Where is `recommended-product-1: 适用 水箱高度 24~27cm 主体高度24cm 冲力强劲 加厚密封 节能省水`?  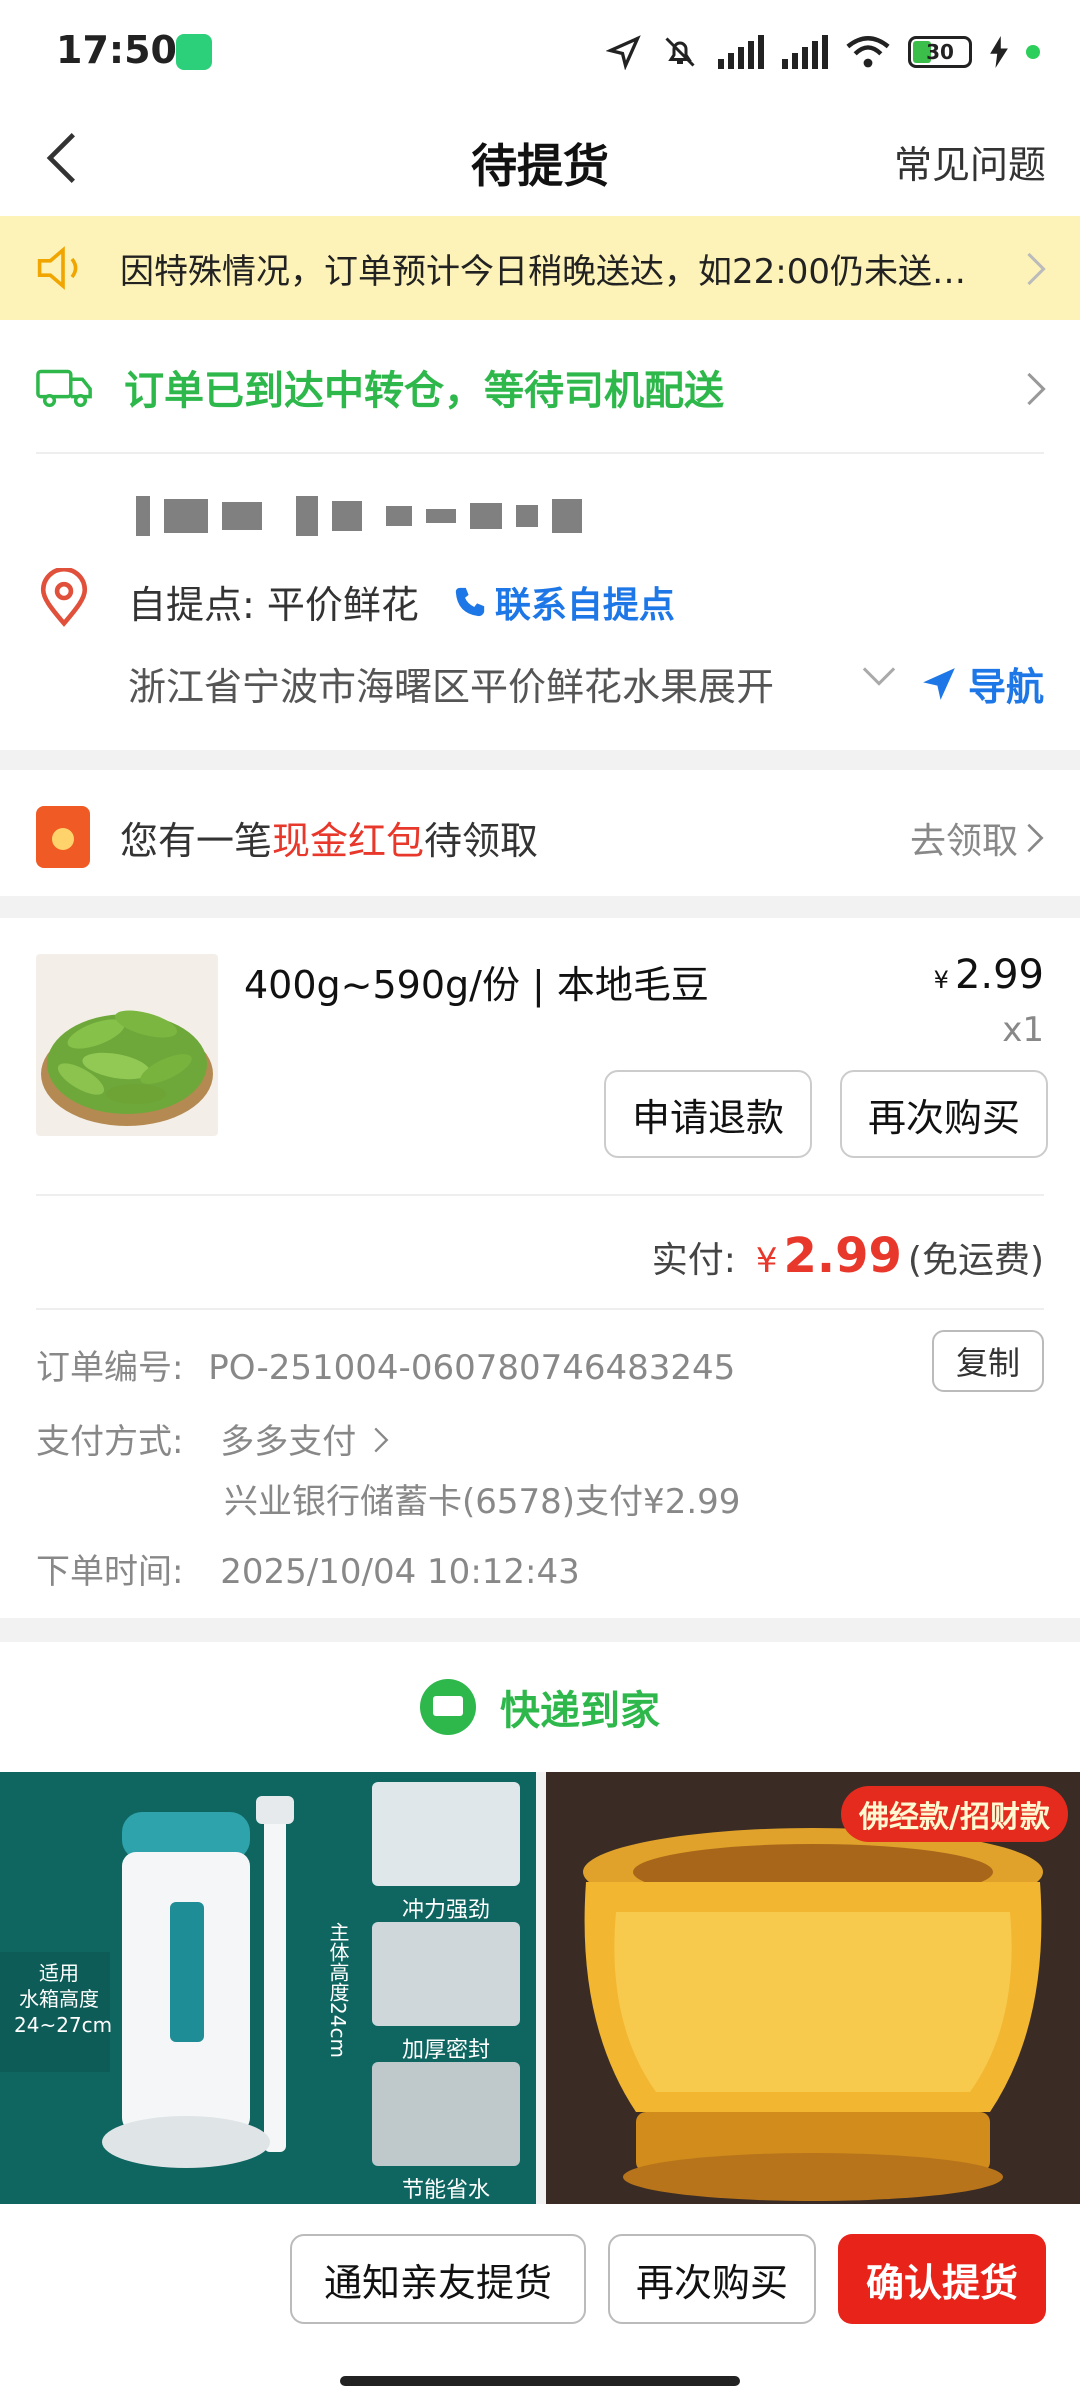 recommended-product-1: 适用 水箱高度 24~27cm 主体高度24cm 冲力强劲 加厚密封 节能省水 is located at coordinates (268, 1988).